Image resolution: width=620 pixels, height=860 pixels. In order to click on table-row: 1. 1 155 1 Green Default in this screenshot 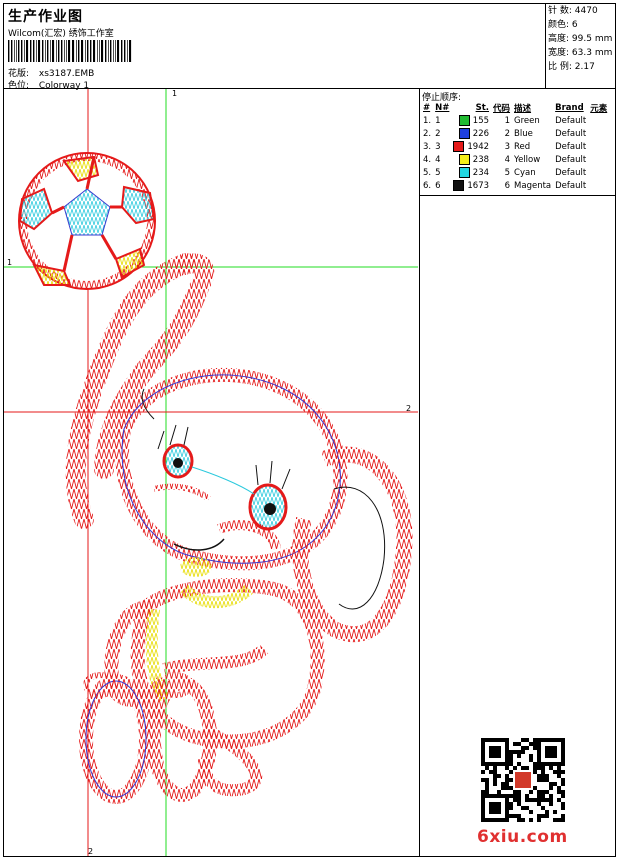, I will do `click(515, 120)`.